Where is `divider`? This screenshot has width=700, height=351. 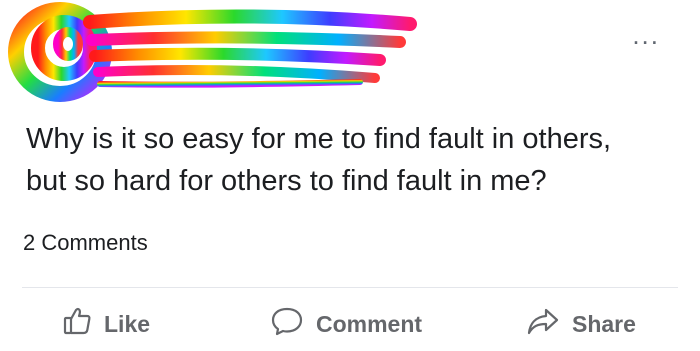 divider is located at coordinates (350, 287).